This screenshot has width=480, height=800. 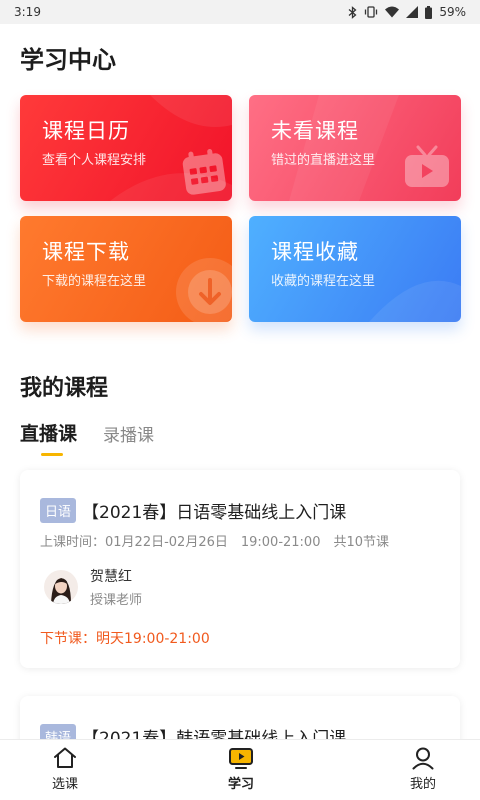 What do you see at coordinates (204, 172) in the screenshot?
I see `calendar-icon` at bounding box center [204, 172].